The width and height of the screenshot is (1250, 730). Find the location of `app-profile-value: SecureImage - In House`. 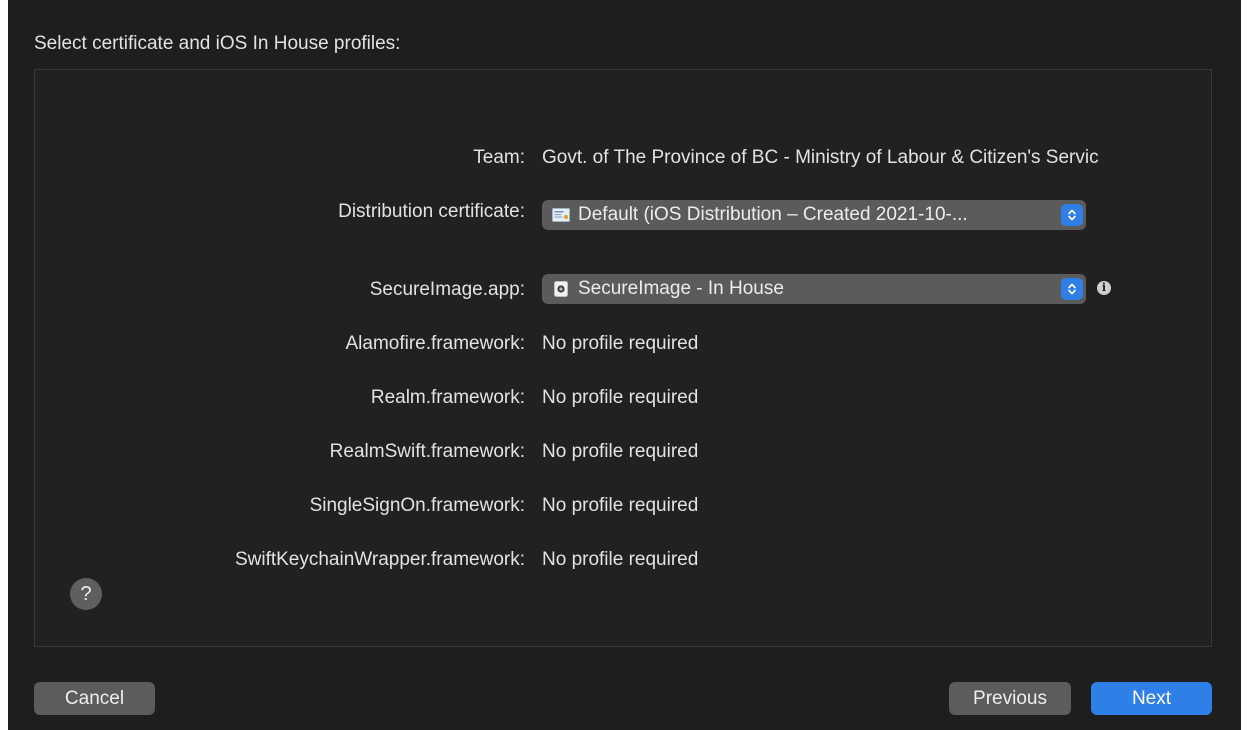

app-profile-value: SecureImage - In House is located at coordinates (681, 288).